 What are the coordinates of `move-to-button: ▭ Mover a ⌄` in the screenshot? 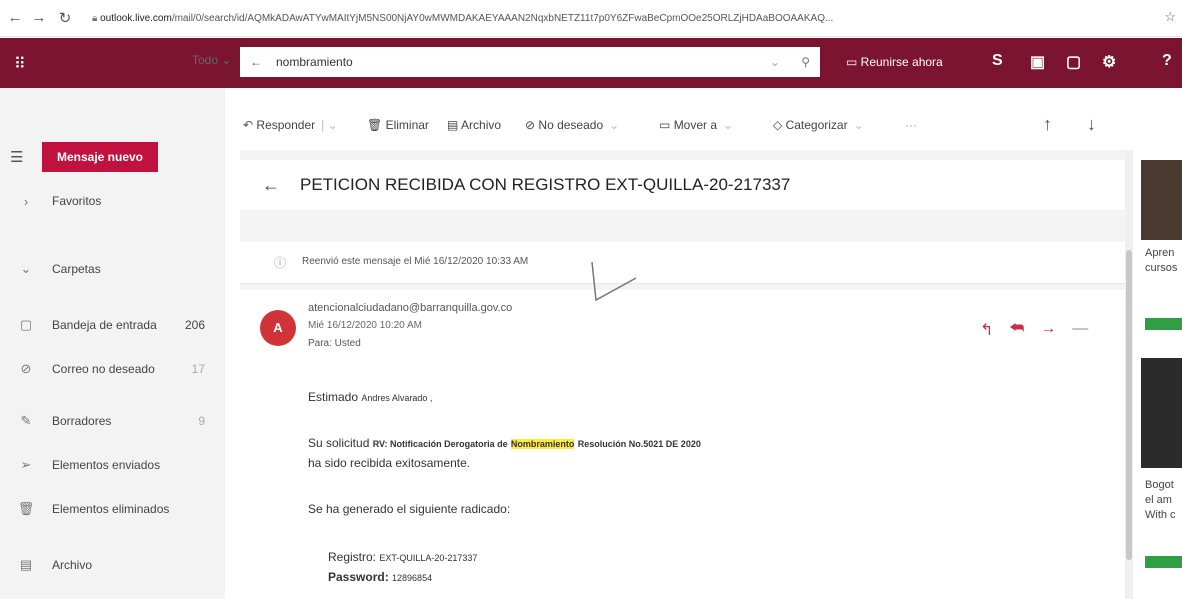 It's located at (696, 125).